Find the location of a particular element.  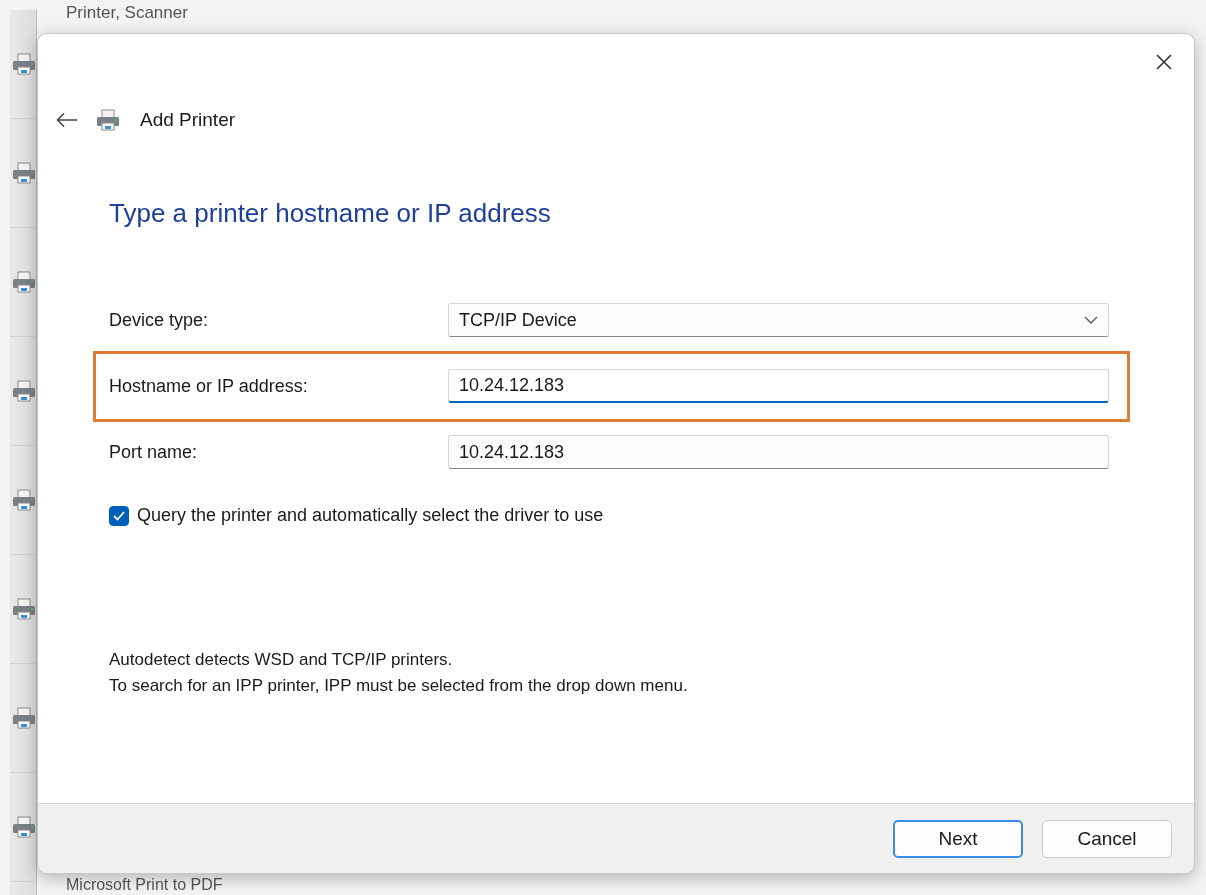

chevron-down-icon is located at coordinates (1091, 320).